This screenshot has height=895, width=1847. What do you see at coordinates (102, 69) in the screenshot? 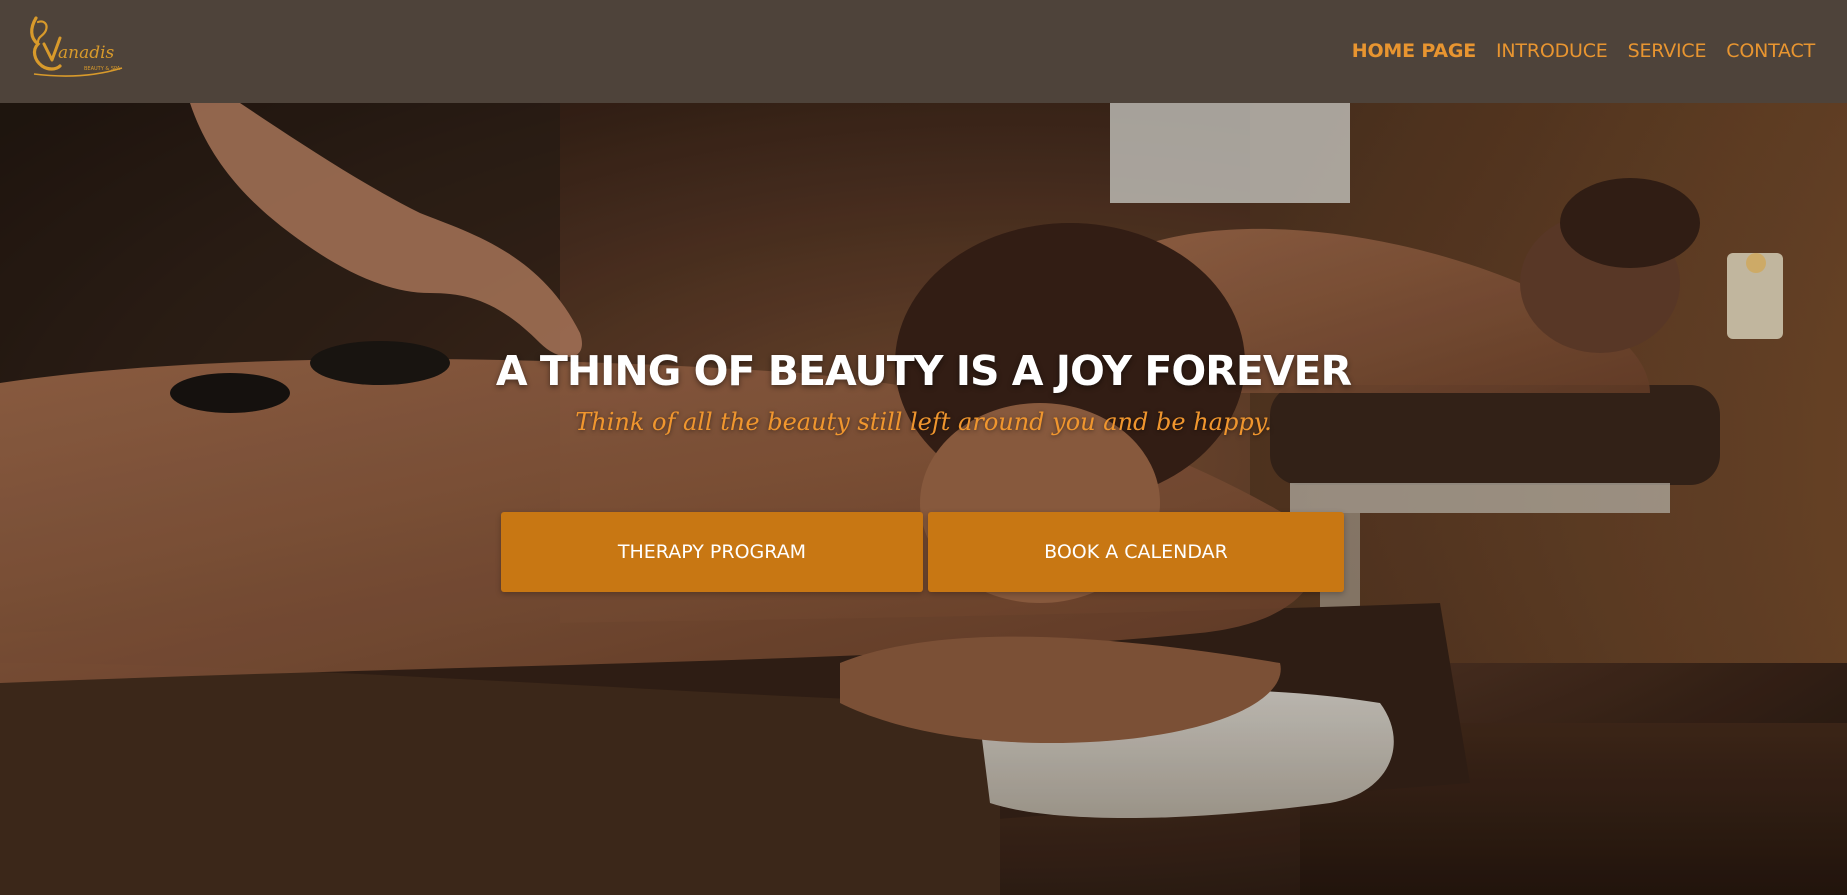
I see `svg-text: BEAUTY & SPA` at bounding box center [102, 69].